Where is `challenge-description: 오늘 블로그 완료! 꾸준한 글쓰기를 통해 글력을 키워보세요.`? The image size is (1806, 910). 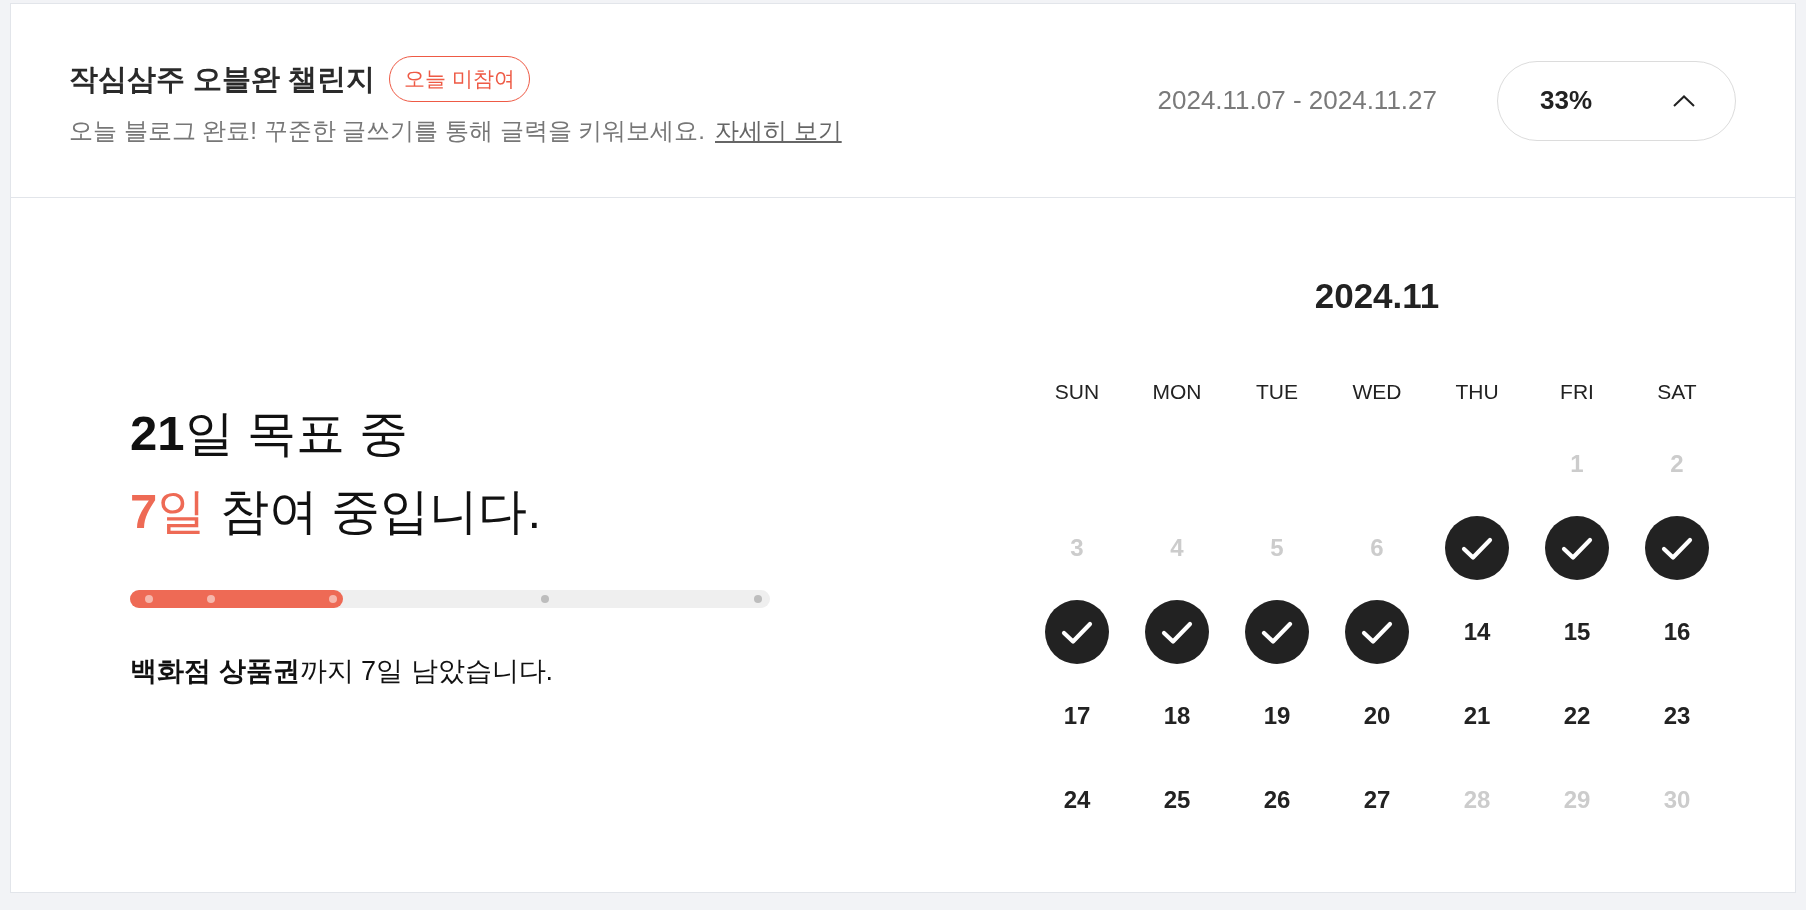
challenge-description: 오늘 블로그 완료! 꾸준한 글쓰기를 통해 글력을 키워보세요. is located at coordinates (387, 130).